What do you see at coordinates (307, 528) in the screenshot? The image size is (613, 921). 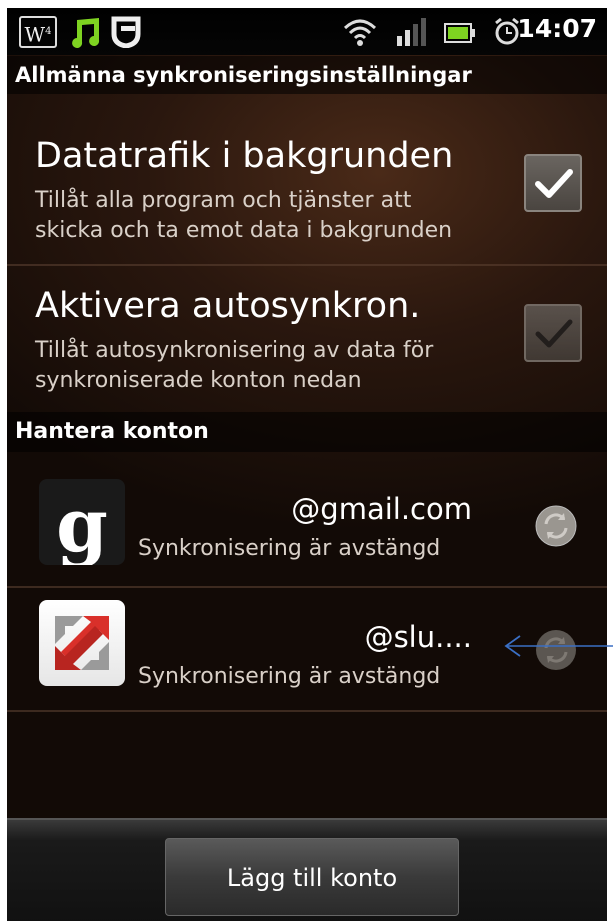 I see `account-row-gmail: g @gmail.com Synkronisering är avstängd` at bounding box center [307, 528].